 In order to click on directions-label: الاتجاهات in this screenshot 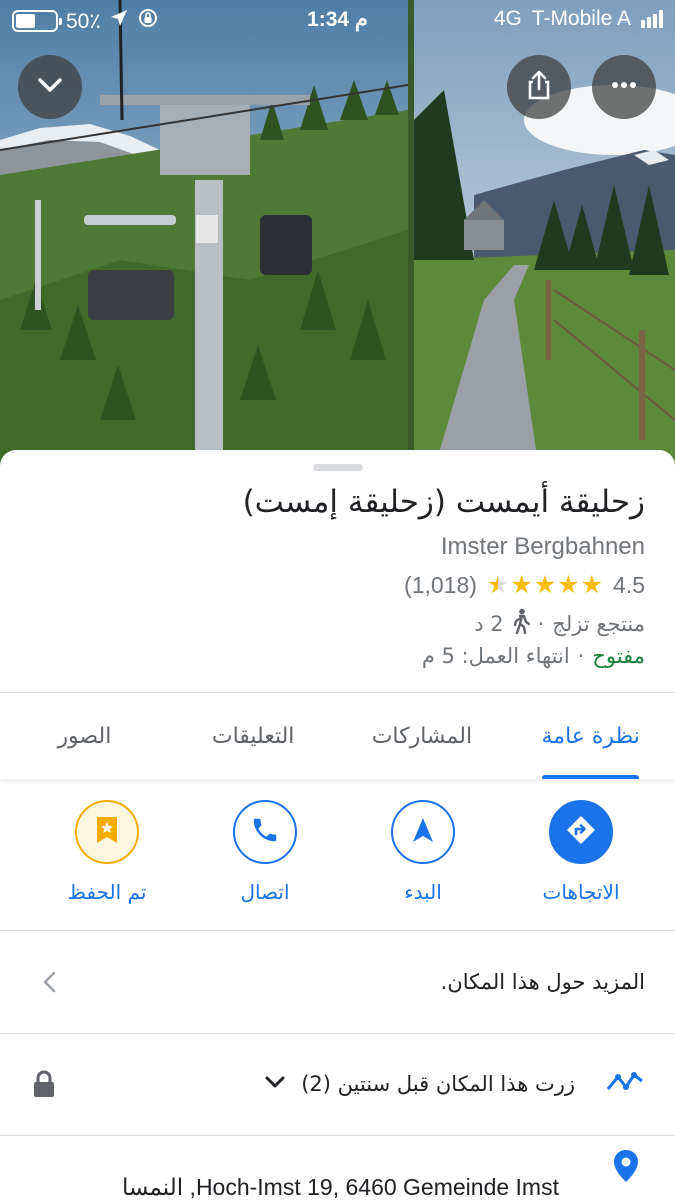, I will do `click(581, 892)`.